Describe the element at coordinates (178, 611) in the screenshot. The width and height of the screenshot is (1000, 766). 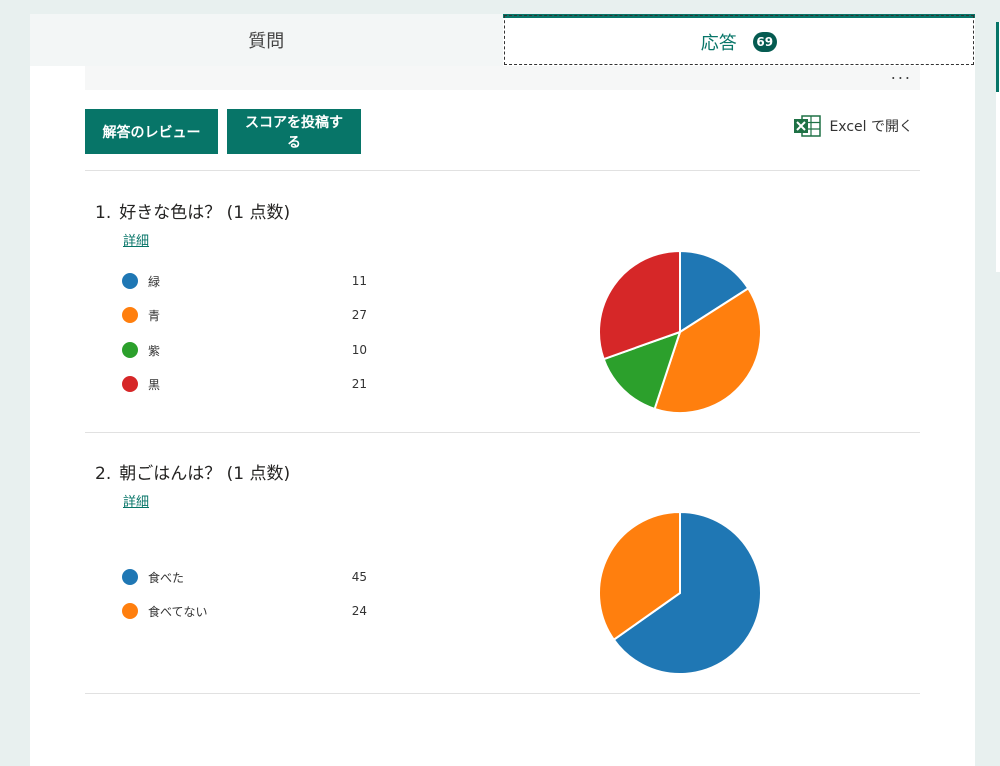
I see `legend-label: 食べてない` at that location.